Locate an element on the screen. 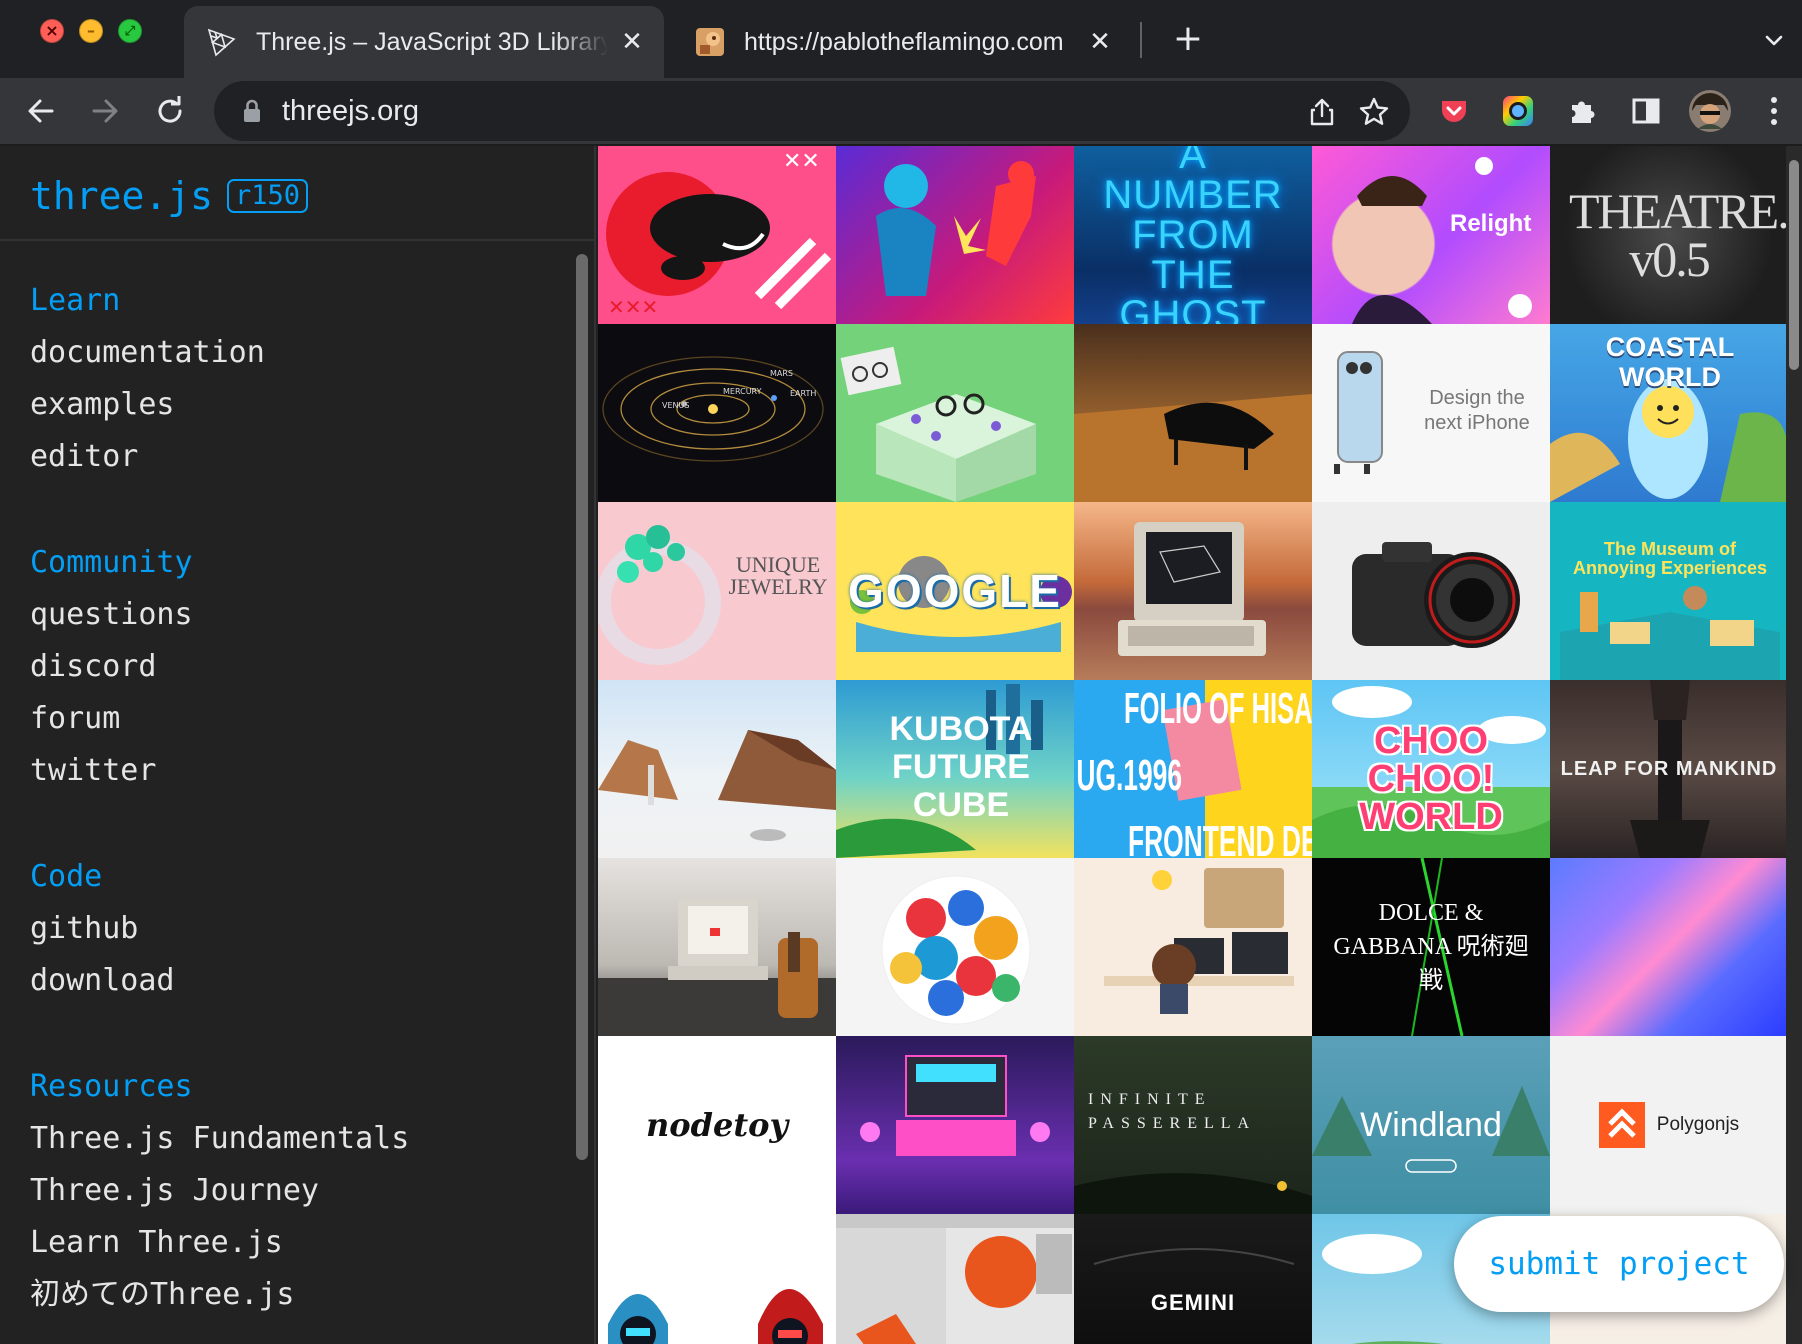 Image resolution: width=1802 pixels, height=1344 pixels. section-learn: Learn documentation examples editor is located at coordinates (147, 379).